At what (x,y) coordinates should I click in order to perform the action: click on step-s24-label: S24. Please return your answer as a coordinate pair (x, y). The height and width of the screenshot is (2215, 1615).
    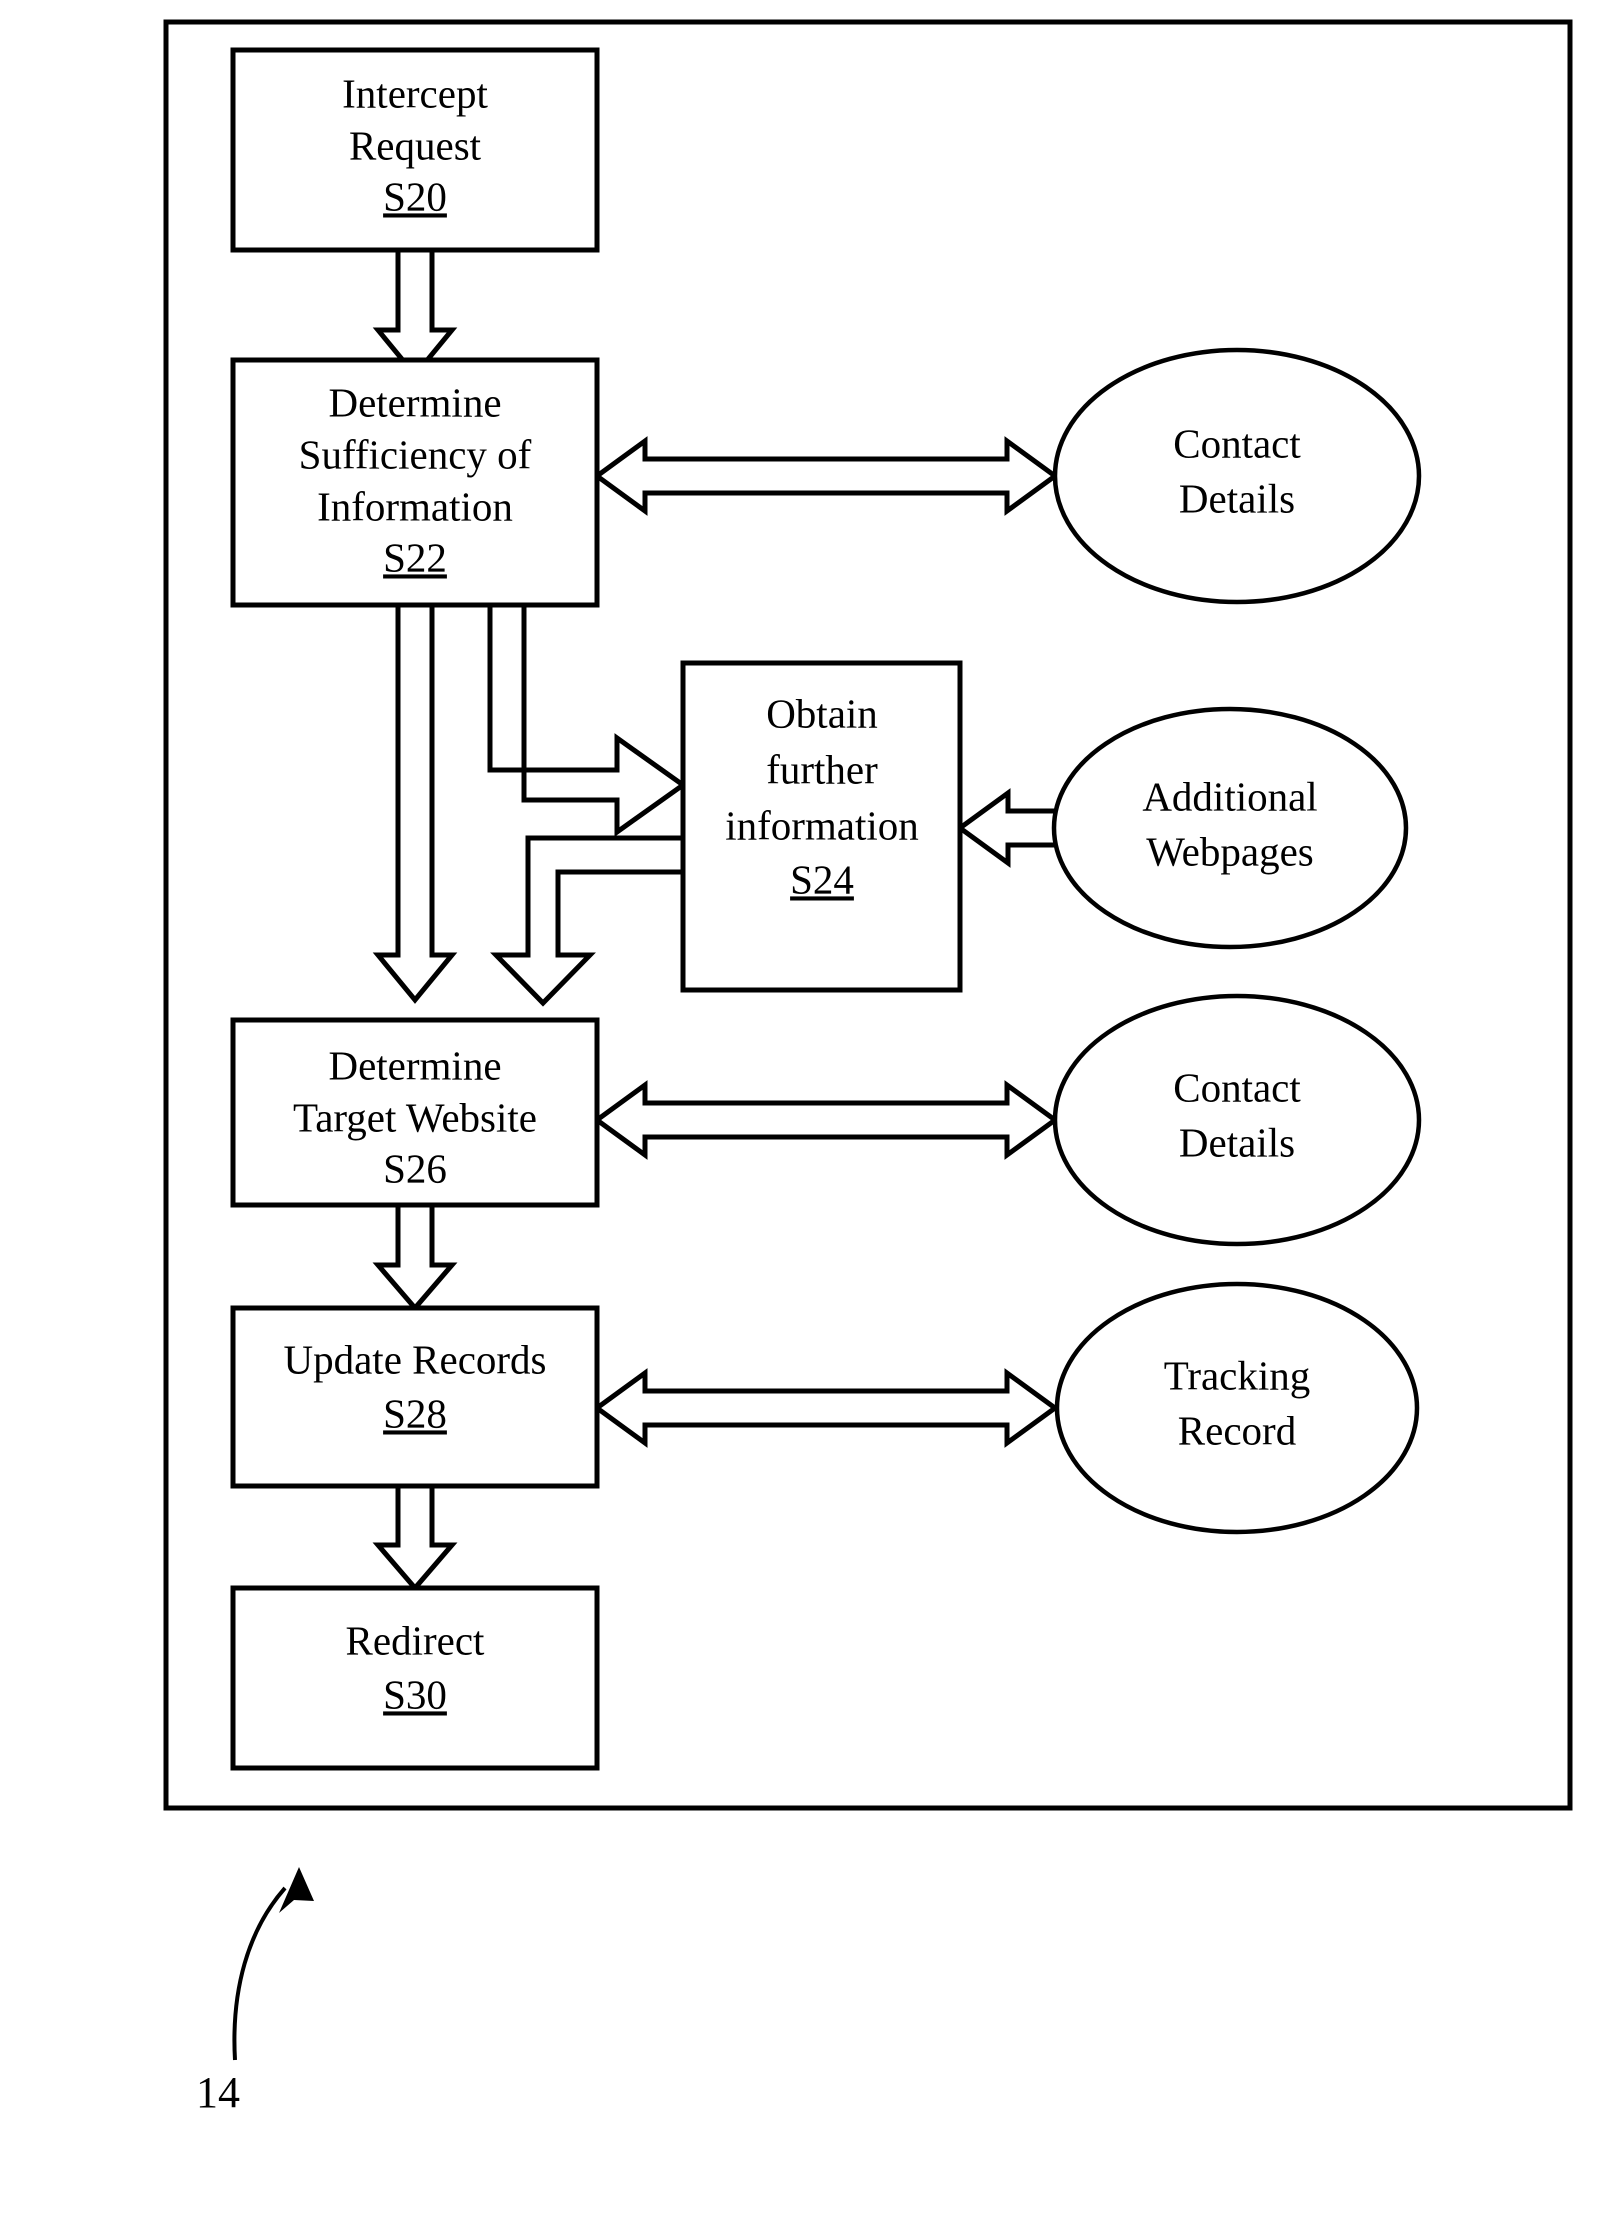
    Looking at the image, I should click on (822, 879).